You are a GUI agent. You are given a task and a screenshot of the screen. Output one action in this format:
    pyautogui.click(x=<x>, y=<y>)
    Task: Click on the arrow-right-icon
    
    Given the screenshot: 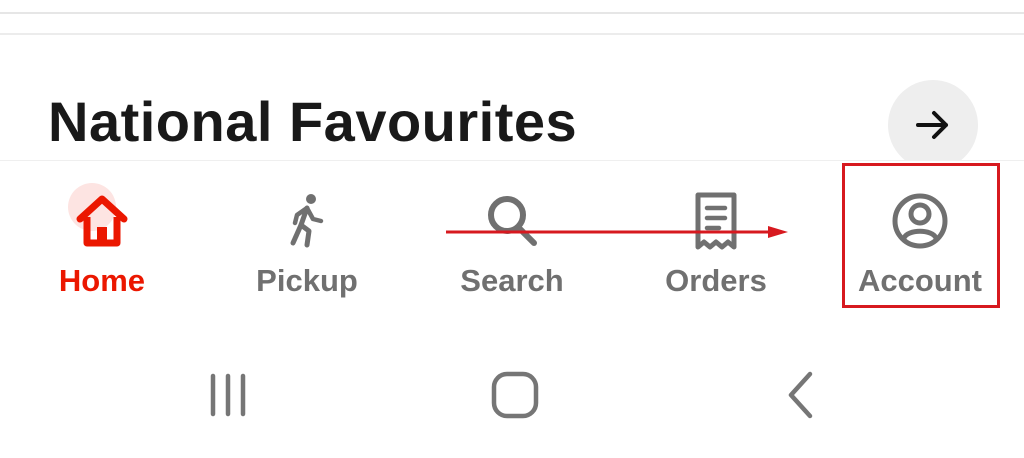 What is the action you would take?
    pyautogui.click(x=932, y=125)
    